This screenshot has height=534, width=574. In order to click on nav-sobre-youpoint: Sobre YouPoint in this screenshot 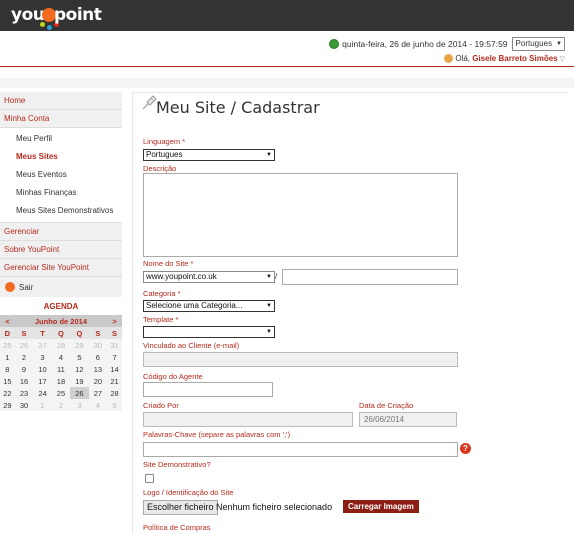, I will do `click(61, 250)`.